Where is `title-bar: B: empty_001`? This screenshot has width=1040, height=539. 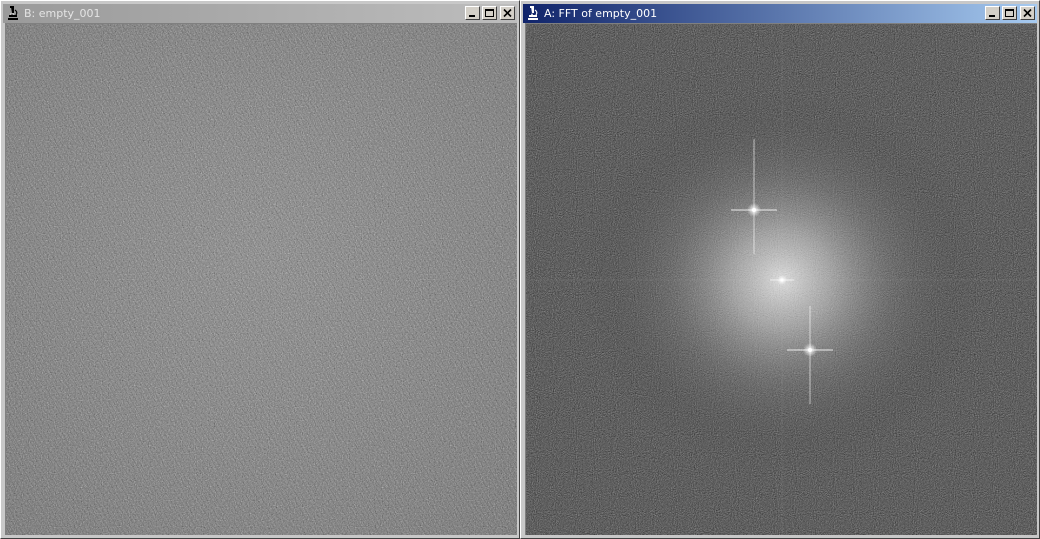 title-bar: B: empty_001 is located at coordinates (260, 13).